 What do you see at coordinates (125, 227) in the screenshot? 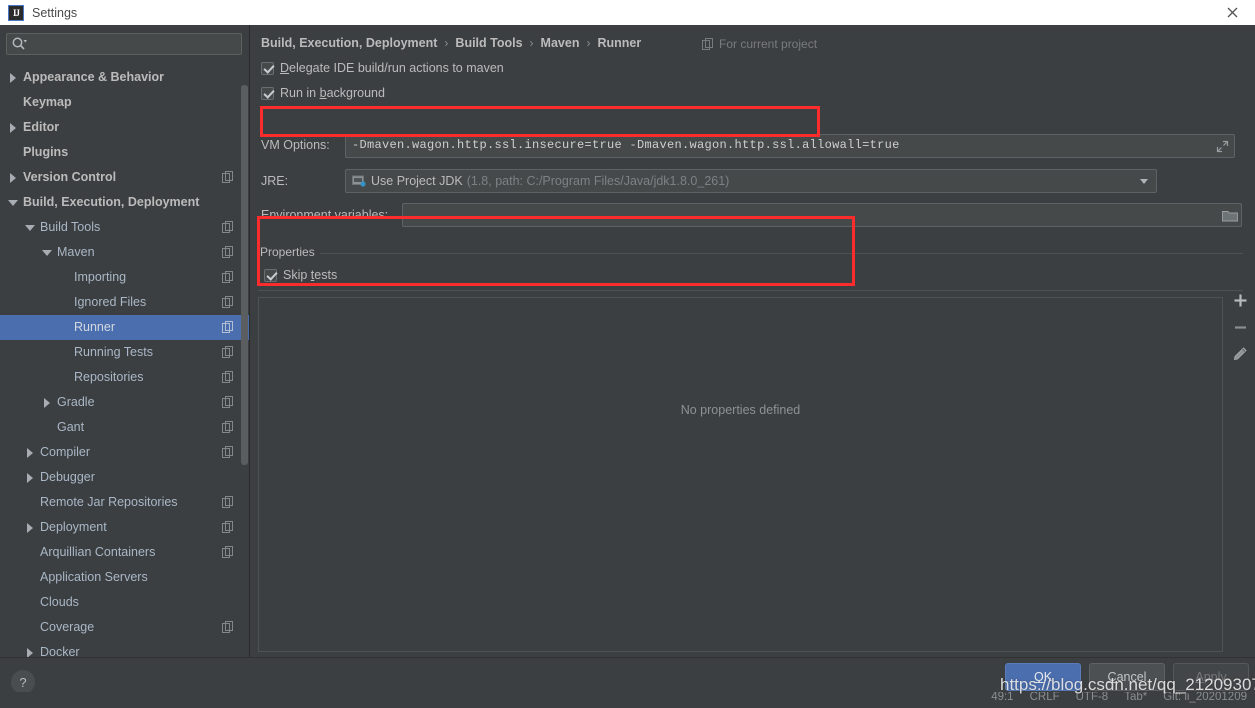
I see `sidebar-item-build-tools: Build Tools` at bounding box center [125, 227].